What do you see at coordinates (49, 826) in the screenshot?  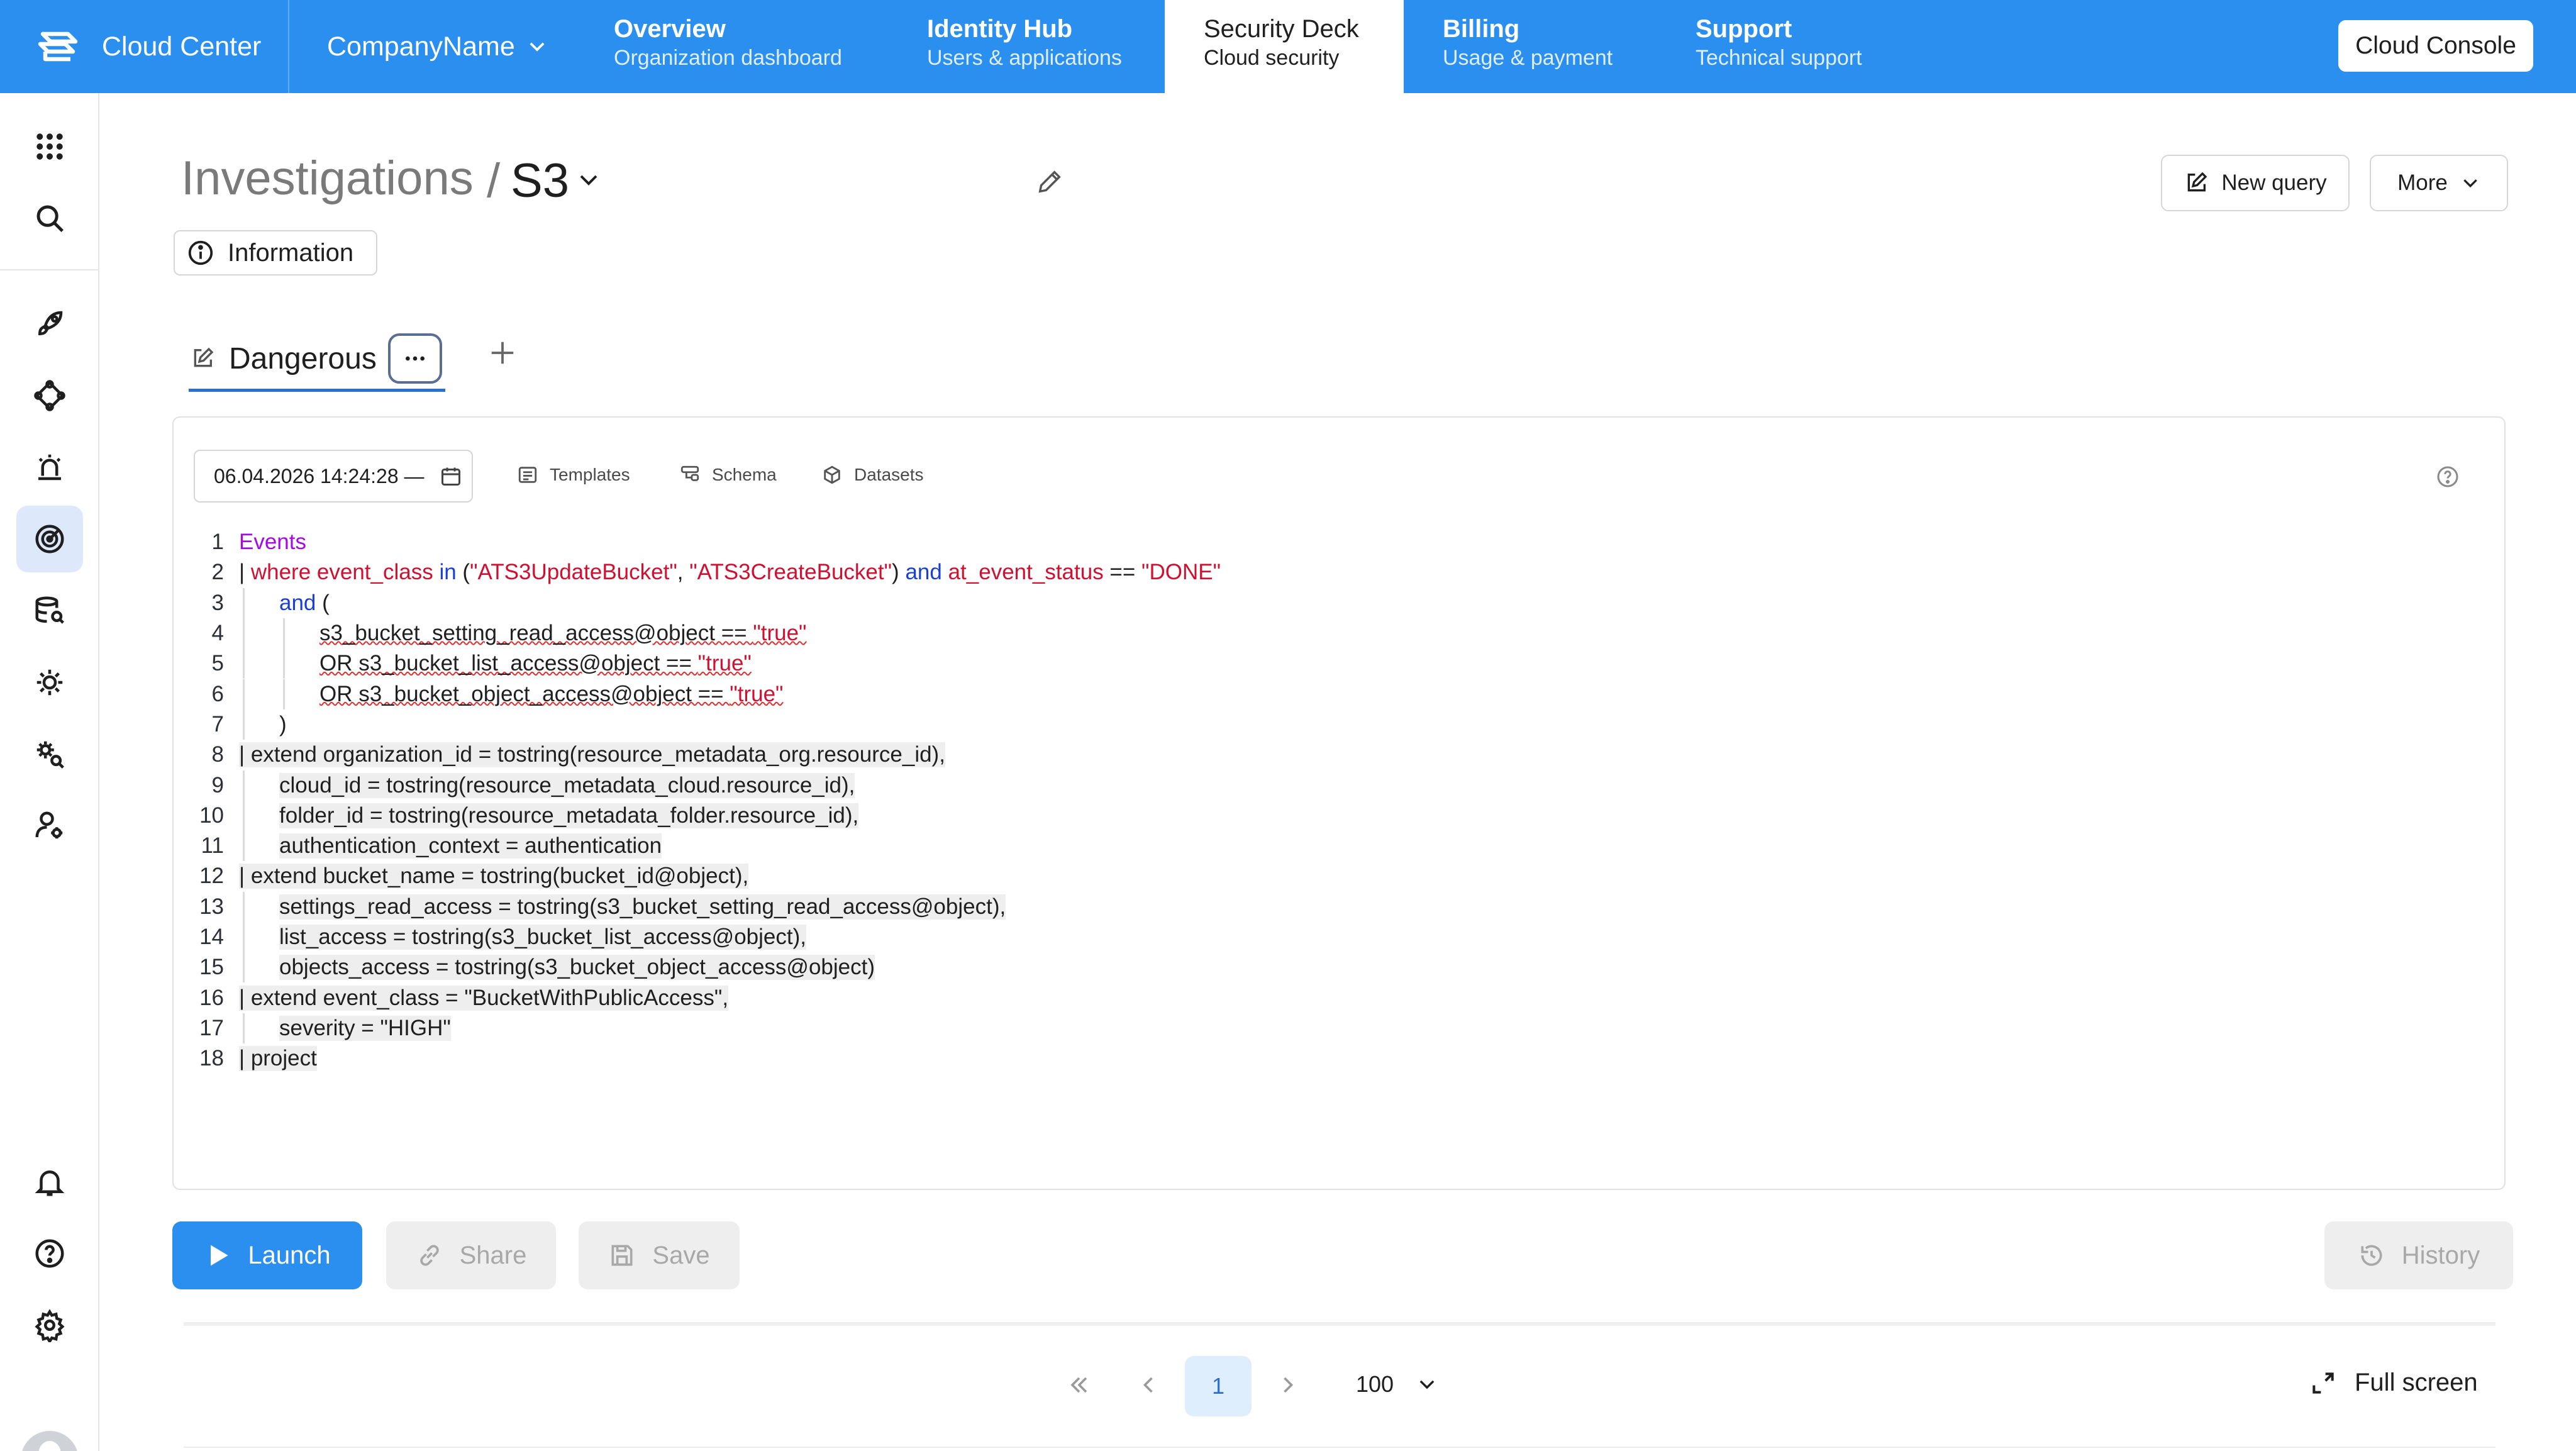 I see `user-gear-icon` at bounding box center [49, 826].